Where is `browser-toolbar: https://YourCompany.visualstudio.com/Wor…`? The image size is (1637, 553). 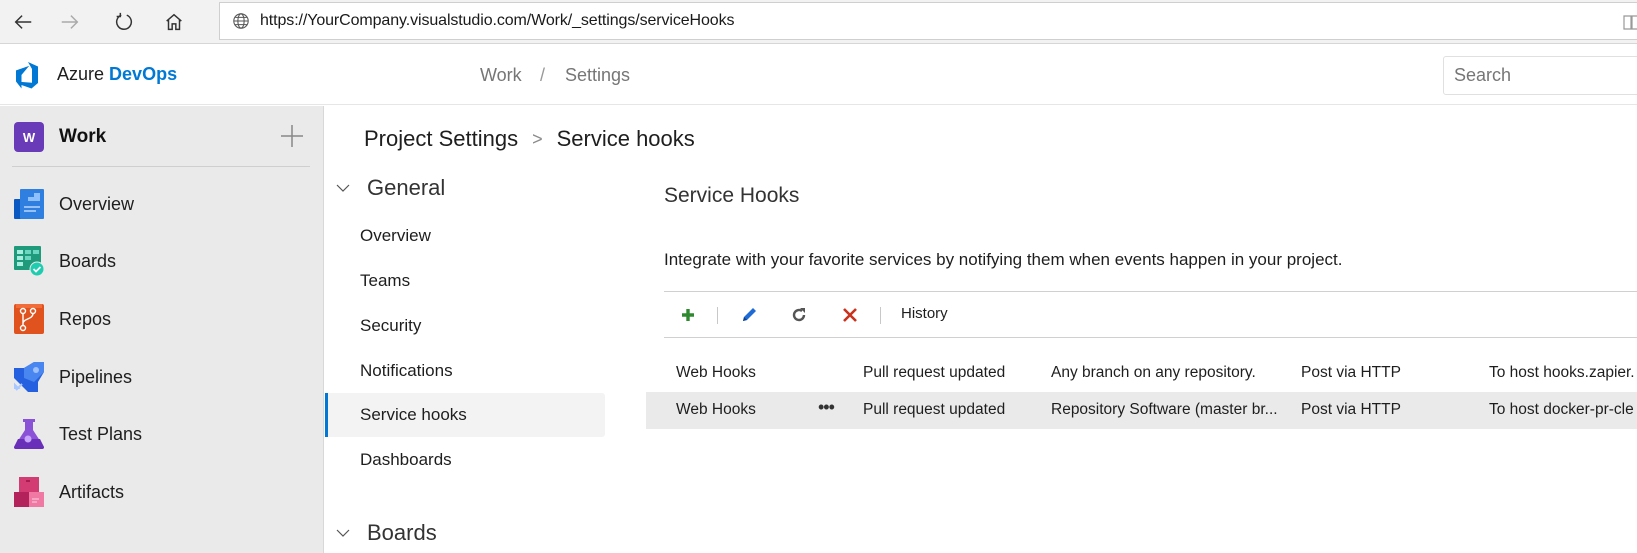 browser-toolbar: https://YourCompany.visualstudio.com/Wor… is located at coordinates (818, 22).